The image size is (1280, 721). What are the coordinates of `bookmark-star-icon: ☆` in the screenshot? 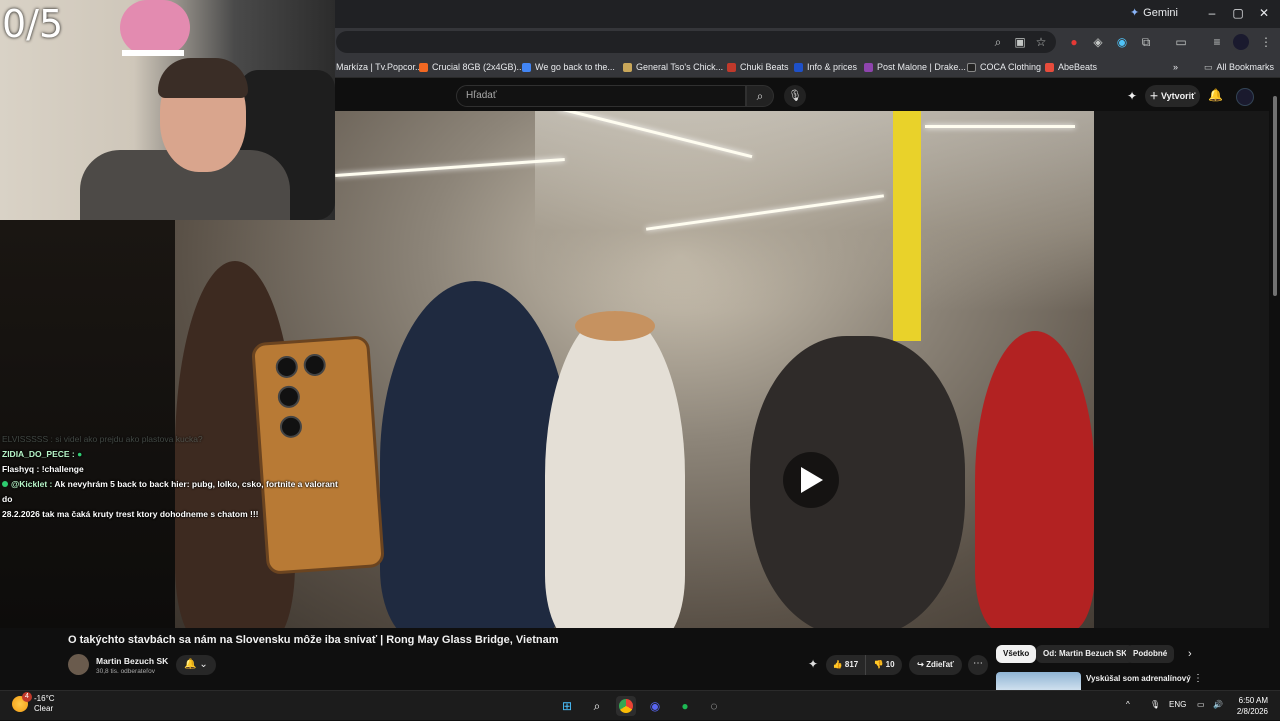 It's located at (1041, 42).